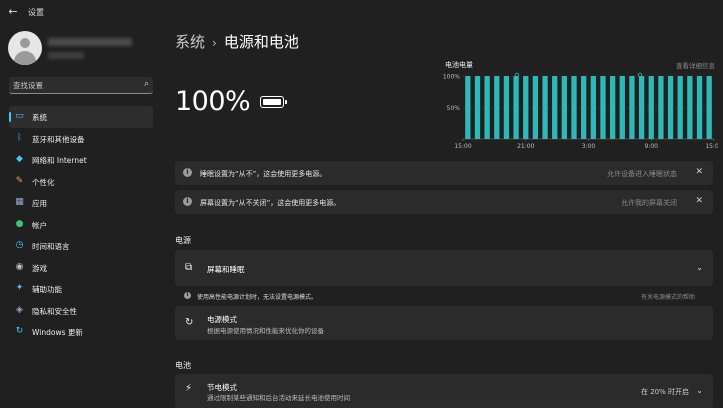 The image size is (723, 408). I want to click on y-tick-label: 100%, so click(451, 77).